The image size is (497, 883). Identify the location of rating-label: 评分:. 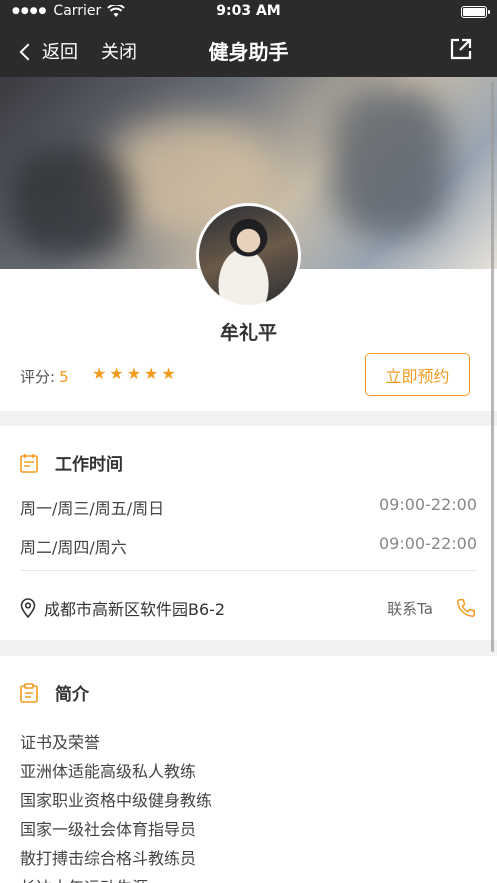
(38, 377).